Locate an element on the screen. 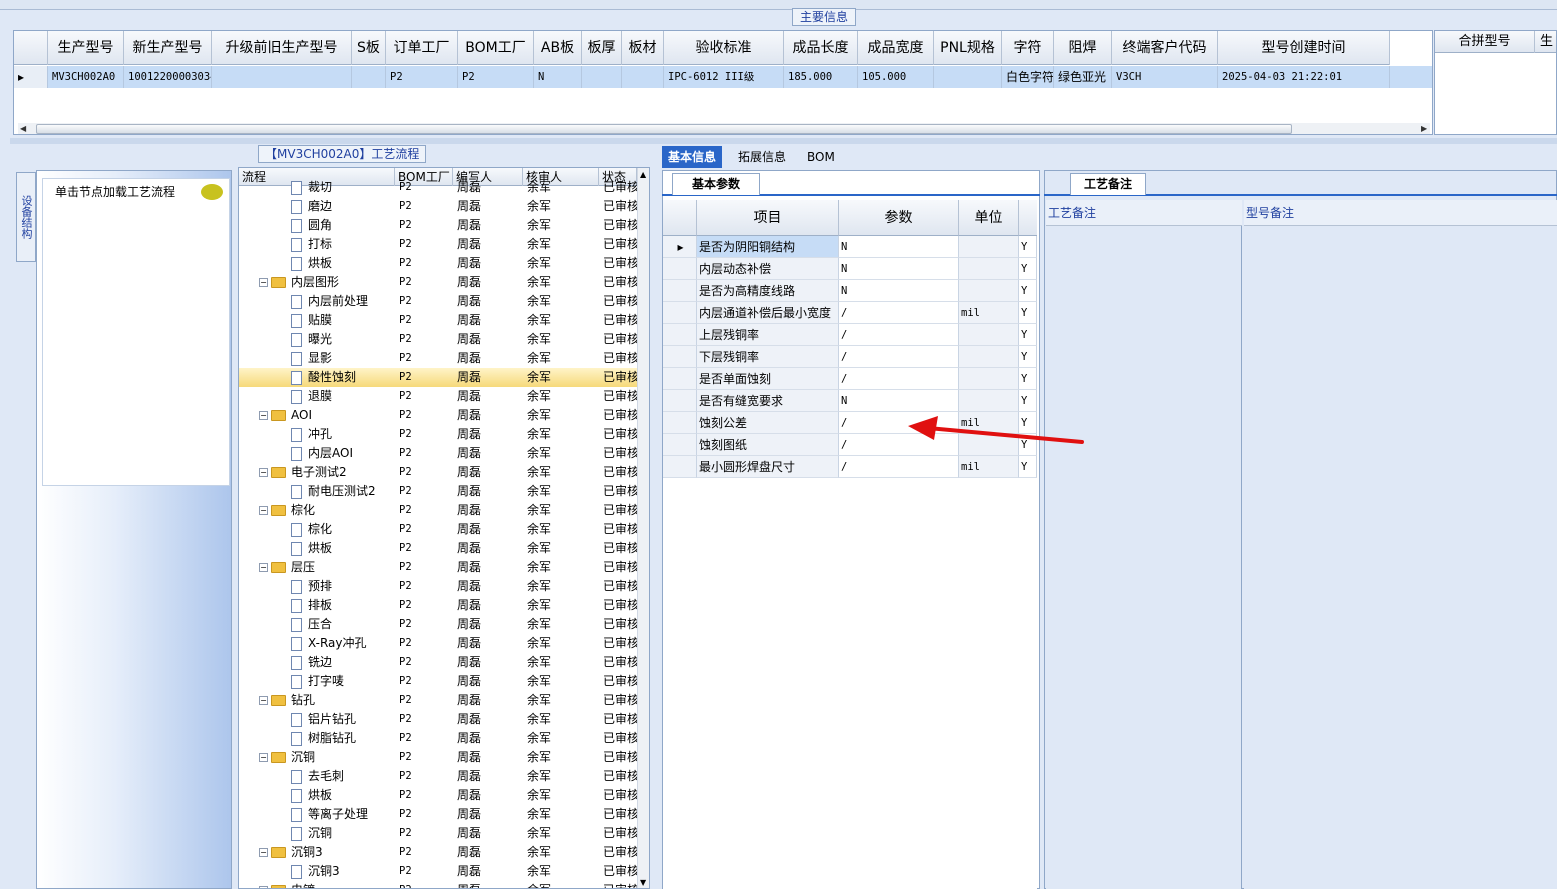 The image size is (1557, 889). tree-node: 沉铜 is located at coordinates (317, 833).